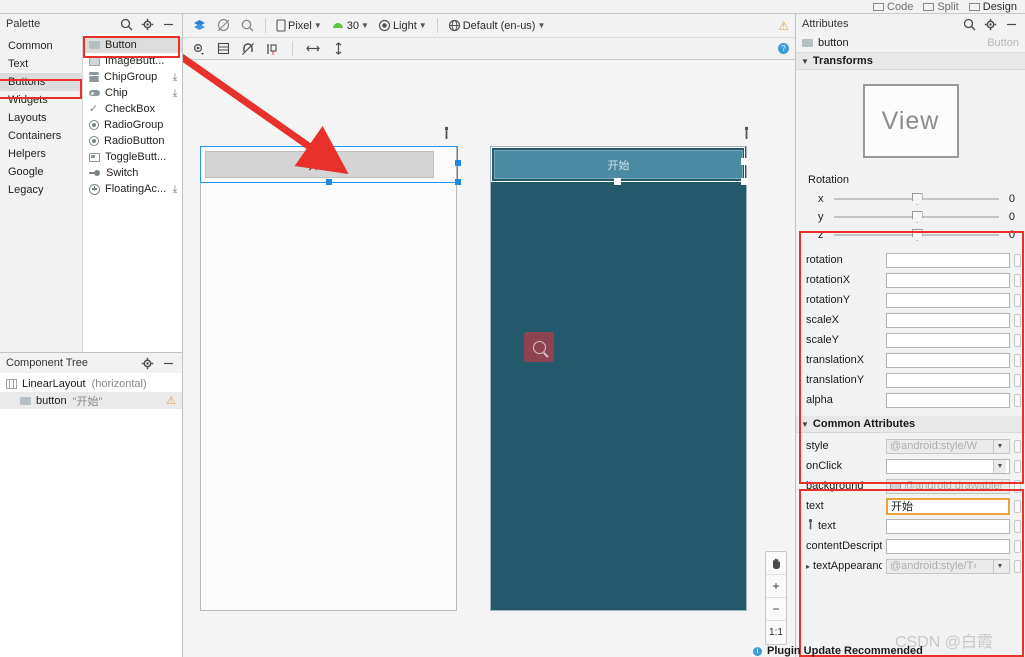  What do you see at coordinates (948, 400) in the screenshot?
I see `alpha-input` at bounding box center [948, 400].